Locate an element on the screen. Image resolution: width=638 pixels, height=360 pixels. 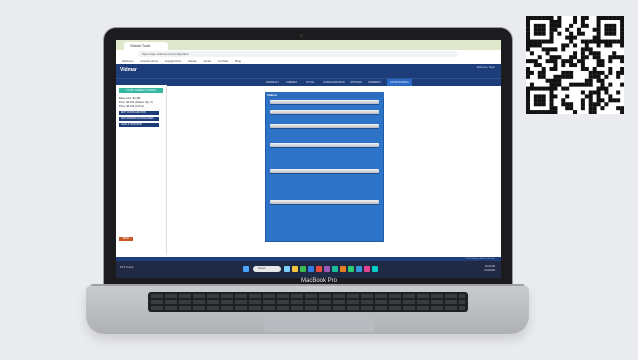
windows-taskbar: 62°F Sunny Search 10:42 AM 6/14/2023 is located at coordinates (308, 269).